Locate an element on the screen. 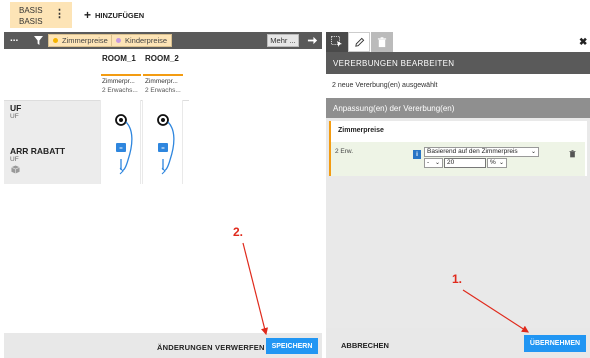  annotation-arrows is located at coordinates (386, 289).